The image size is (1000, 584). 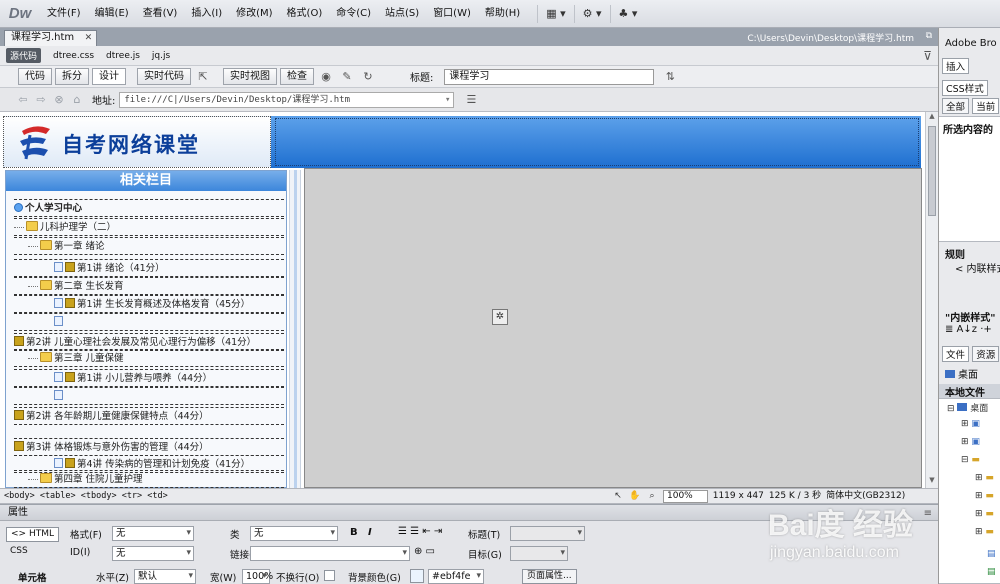 What do you see at coordinates (347, 76) in the screenshot?
I see `validate-icon: ✎` at bounding box center [347, 76].